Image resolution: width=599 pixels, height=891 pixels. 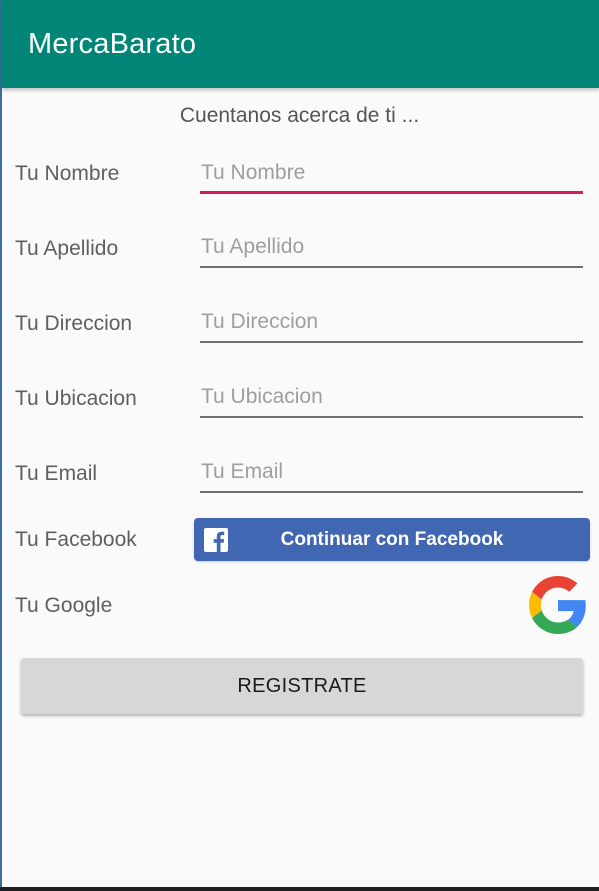 What do you see at coordinates (300, 44) in the screenshot?
I see `app-bar: MercaBarato` at bounding box center [300, 44].